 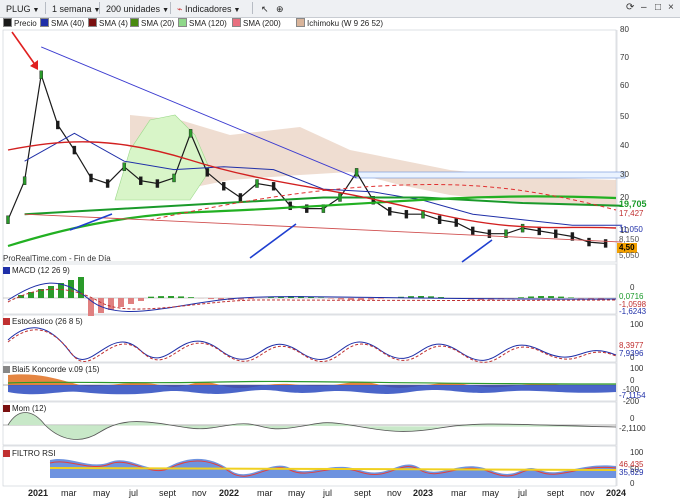 I want to click on source-text: ProRealTime.com - Fin de Día, so click(x=57, y=258).